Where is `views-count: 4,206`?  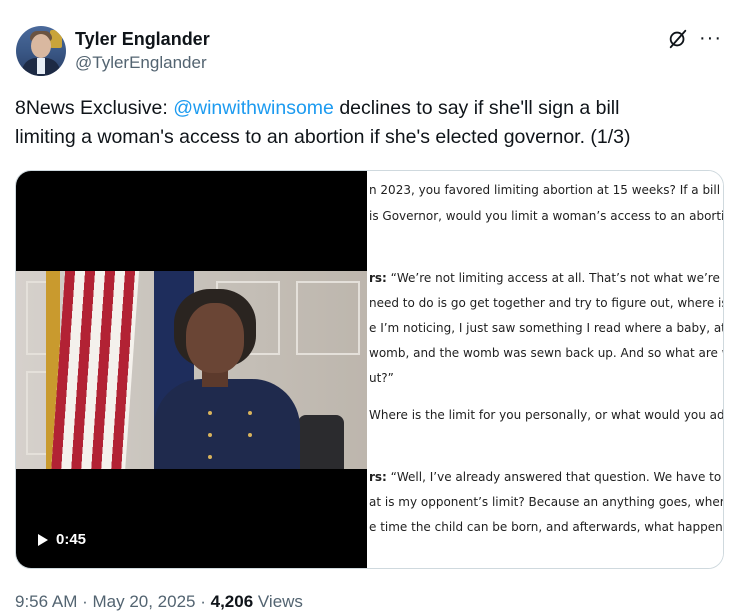 views-count: 4,206 is located at coordinates (232, 601).